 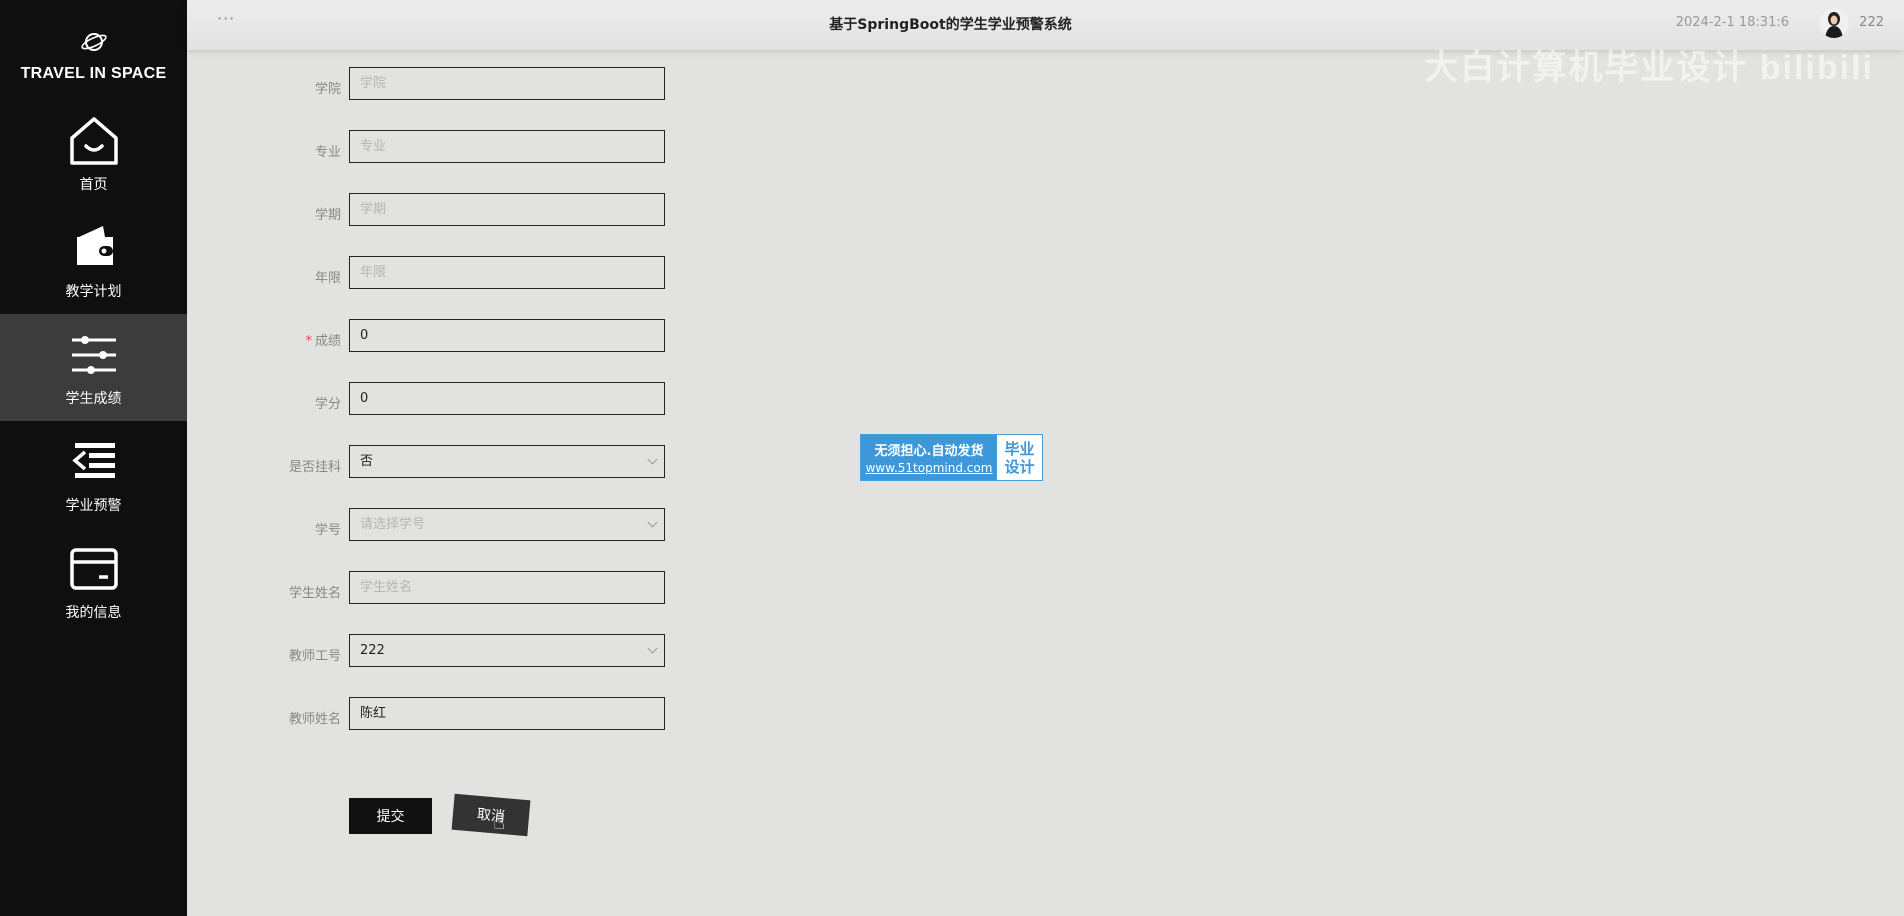 I want to click on wallet-icon, so click(x=94, y=245).